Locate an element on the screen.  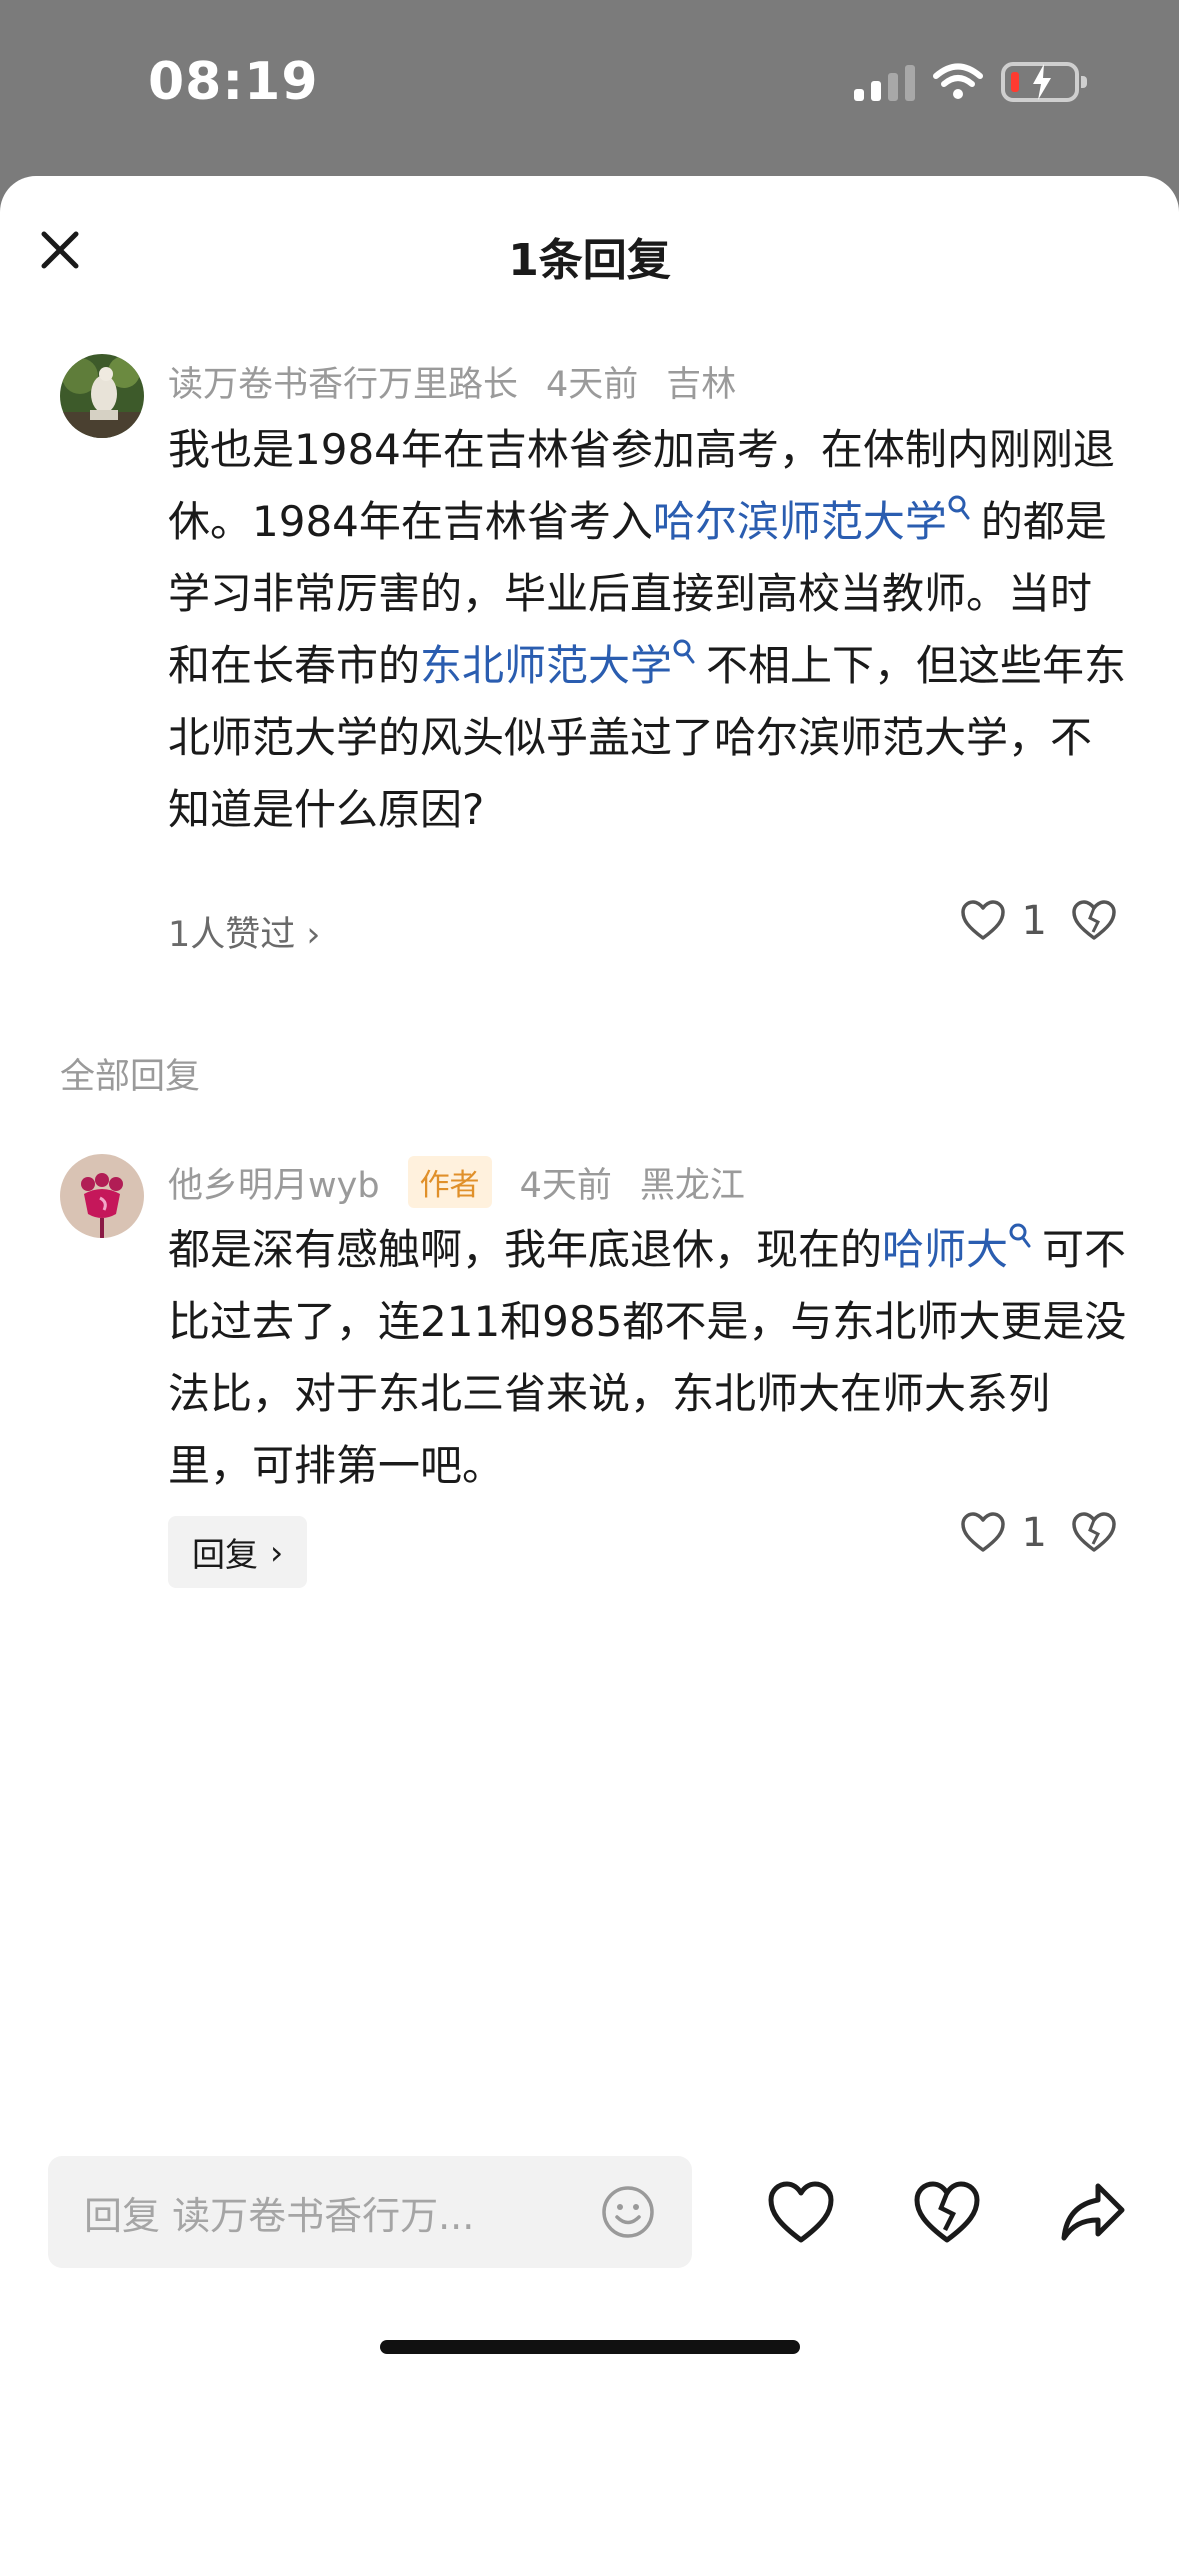
reply-button-label: 回复 is located at coordinates (225, 1554).